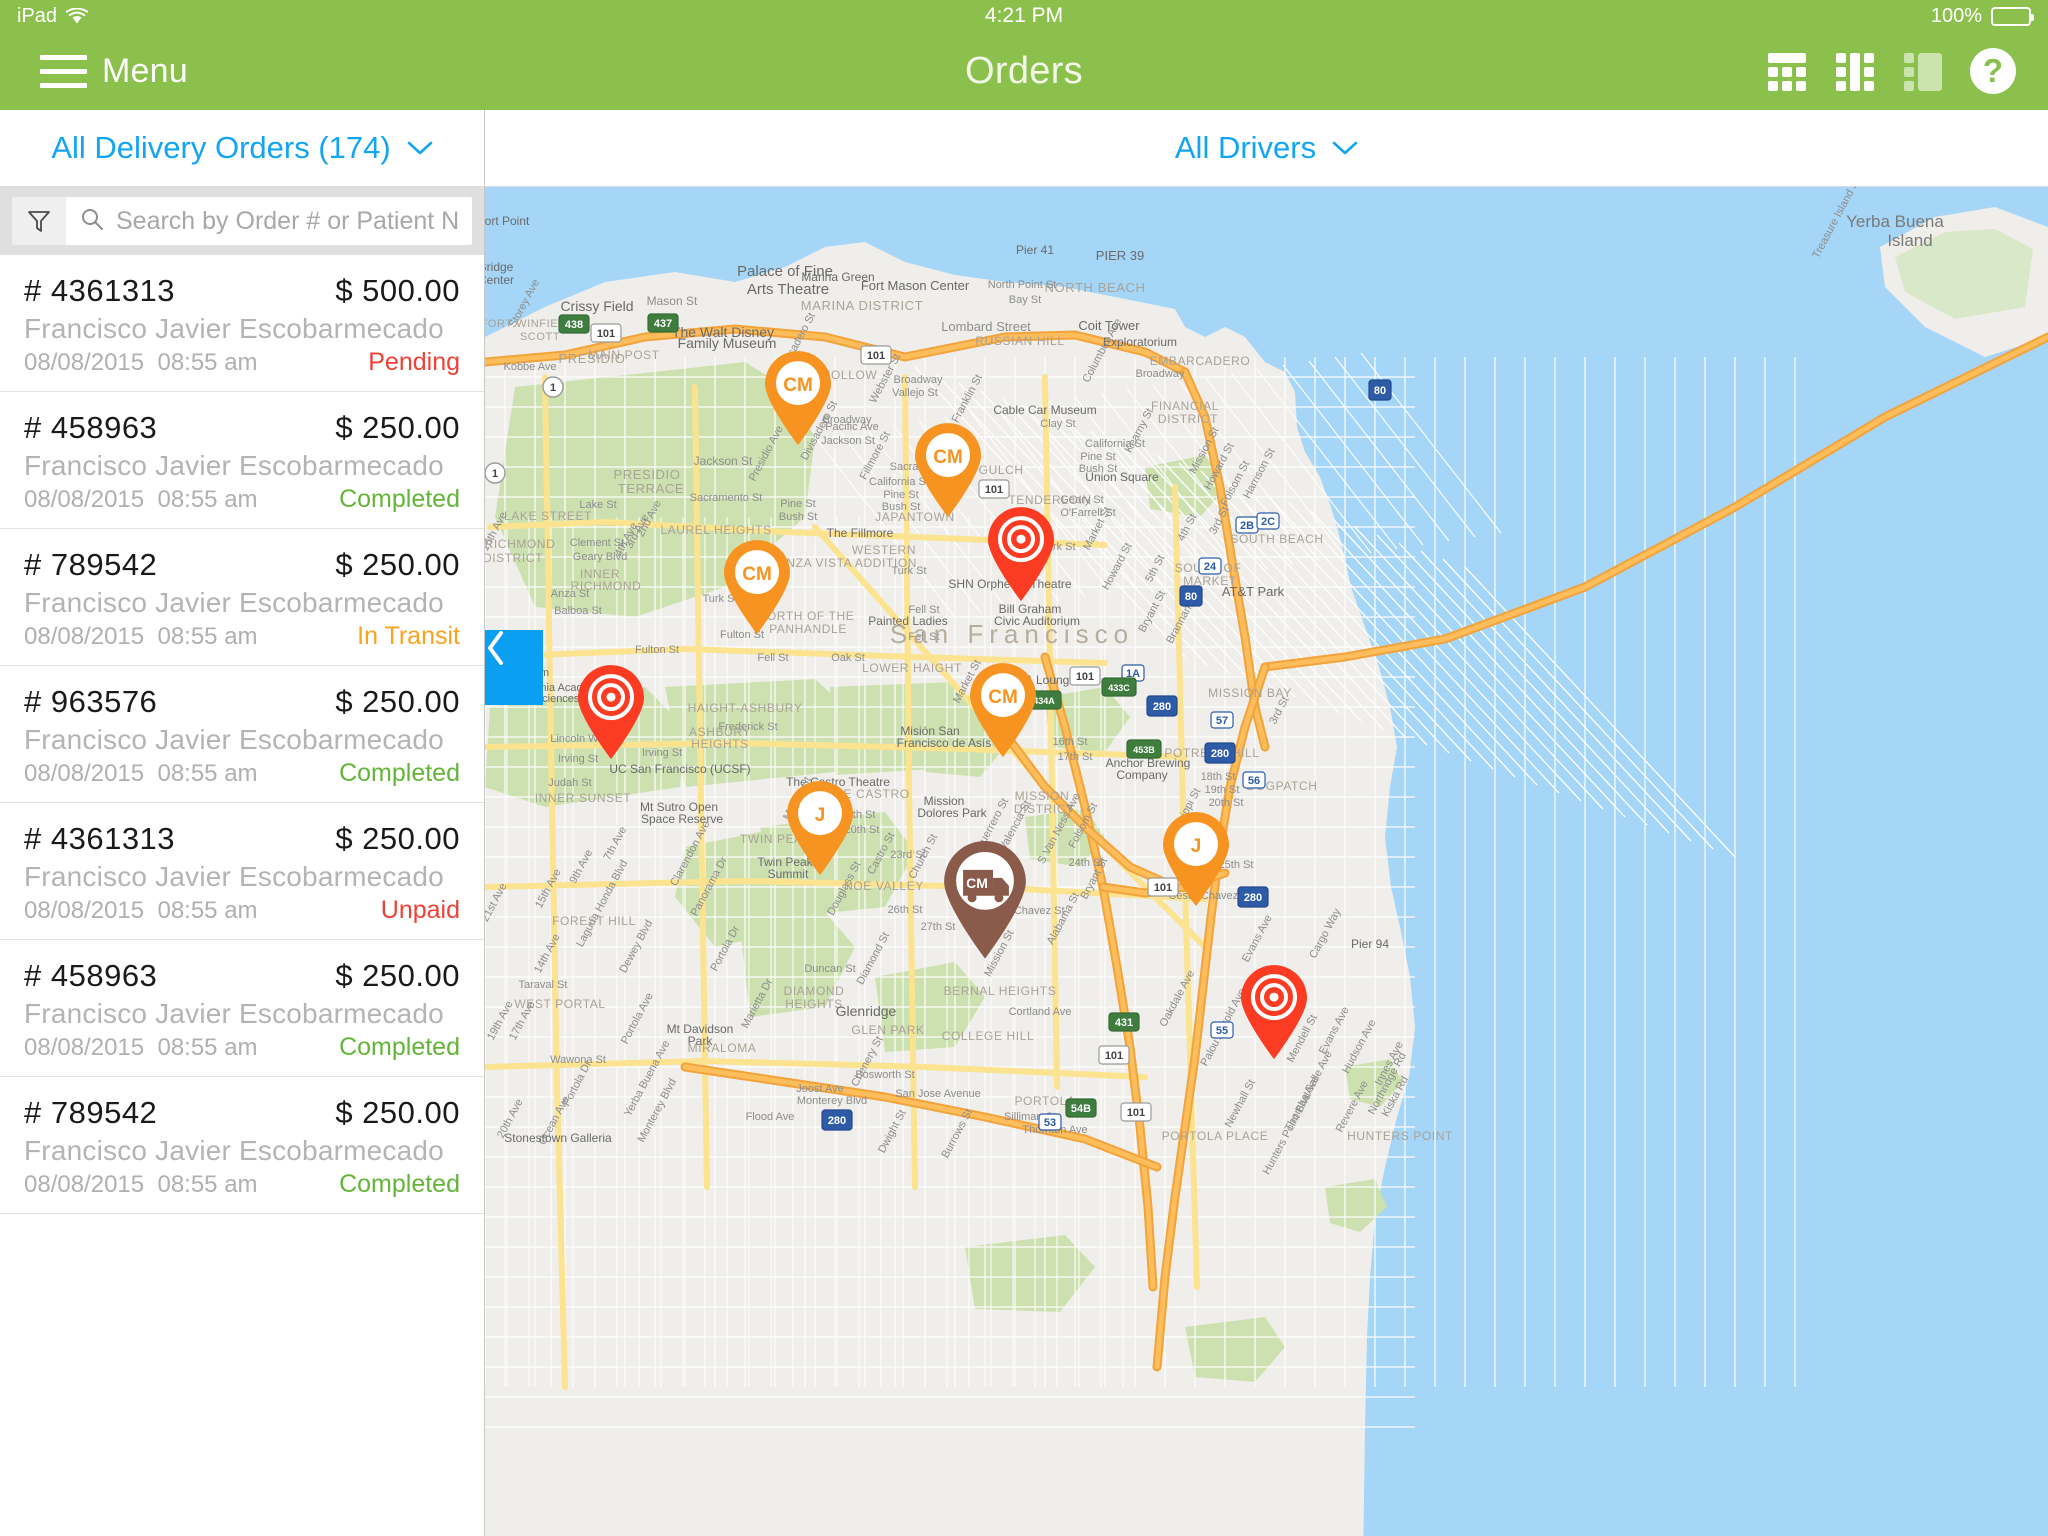  I want to click on menu-button: Menu, so click(94, 71).